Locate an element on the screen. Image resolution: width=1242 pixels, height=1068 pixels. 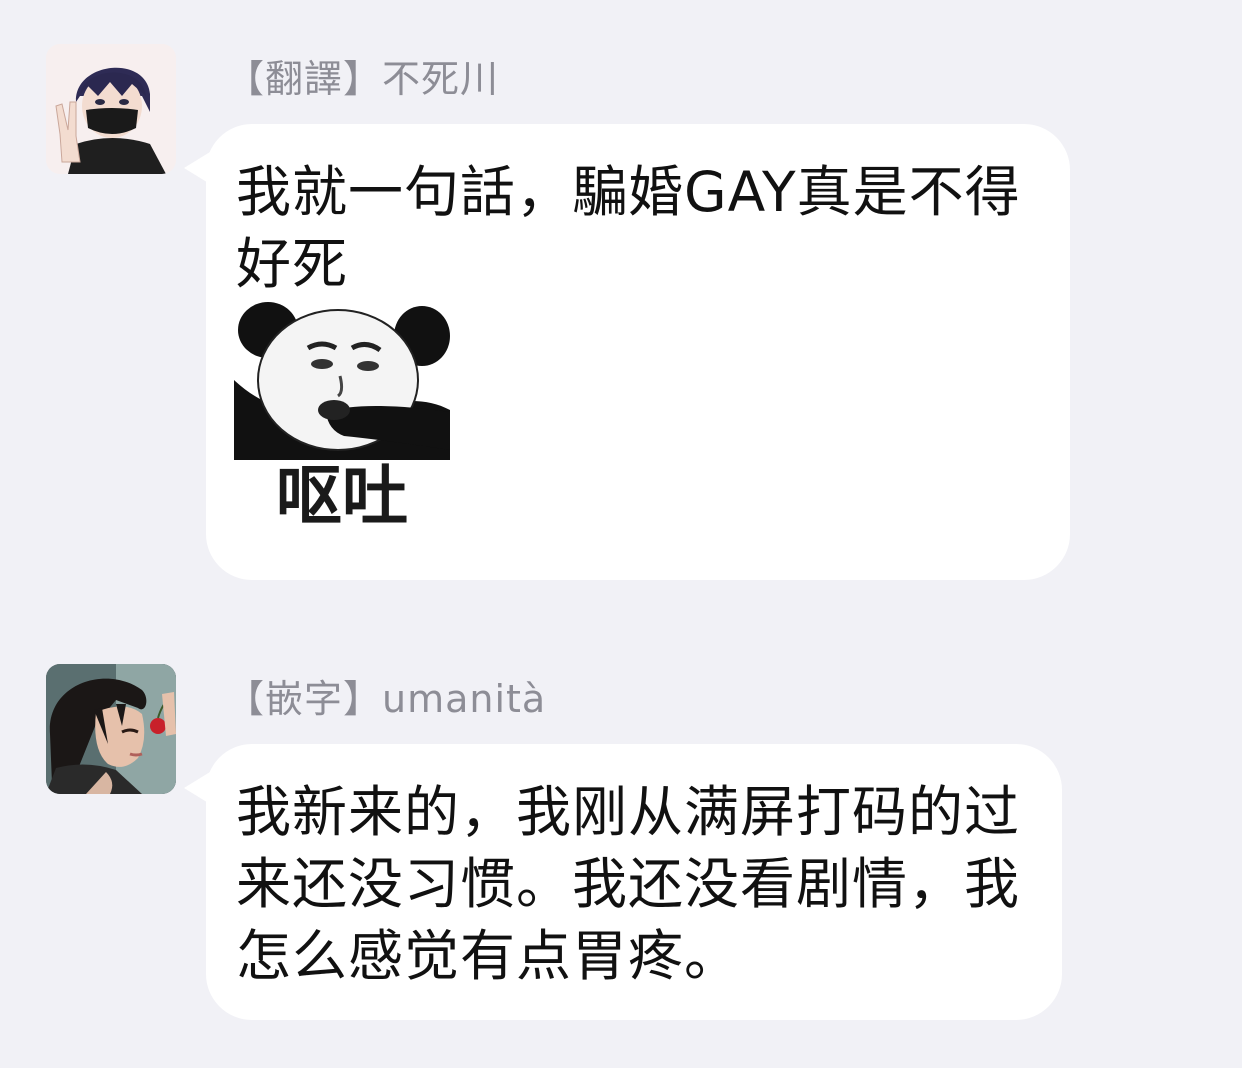
sender-name: 【嵌字】umanità is located at coordinates (386, 699).